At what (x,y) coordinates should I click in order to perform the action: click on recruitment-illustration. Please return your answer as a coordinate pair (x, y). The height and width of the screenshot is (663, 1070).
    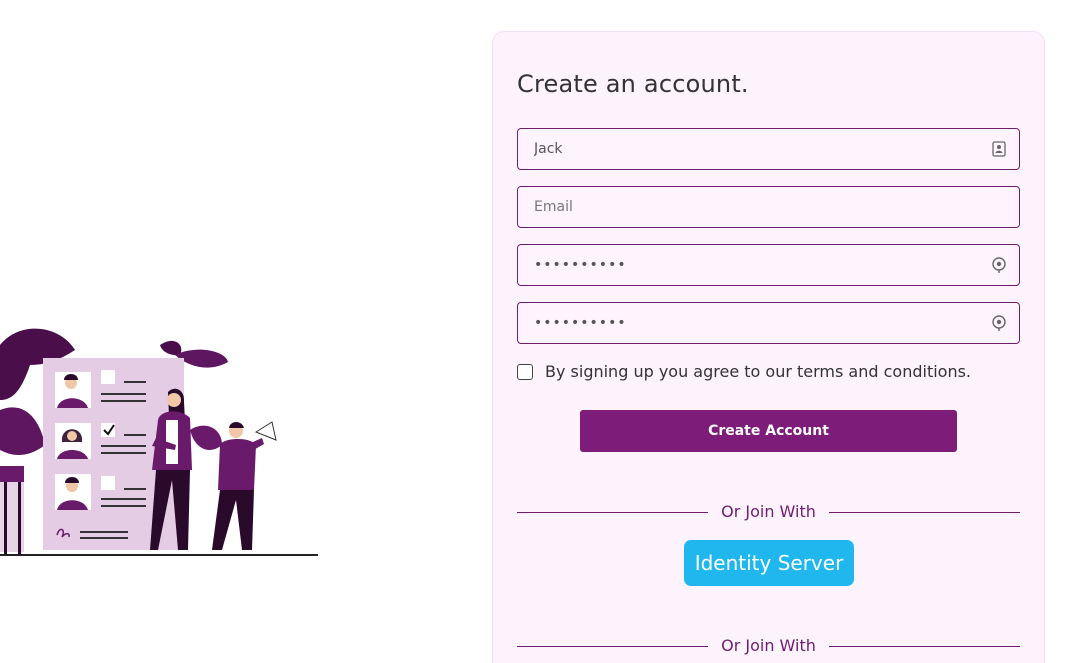
    Looking at the image, I should click on (159, 442).